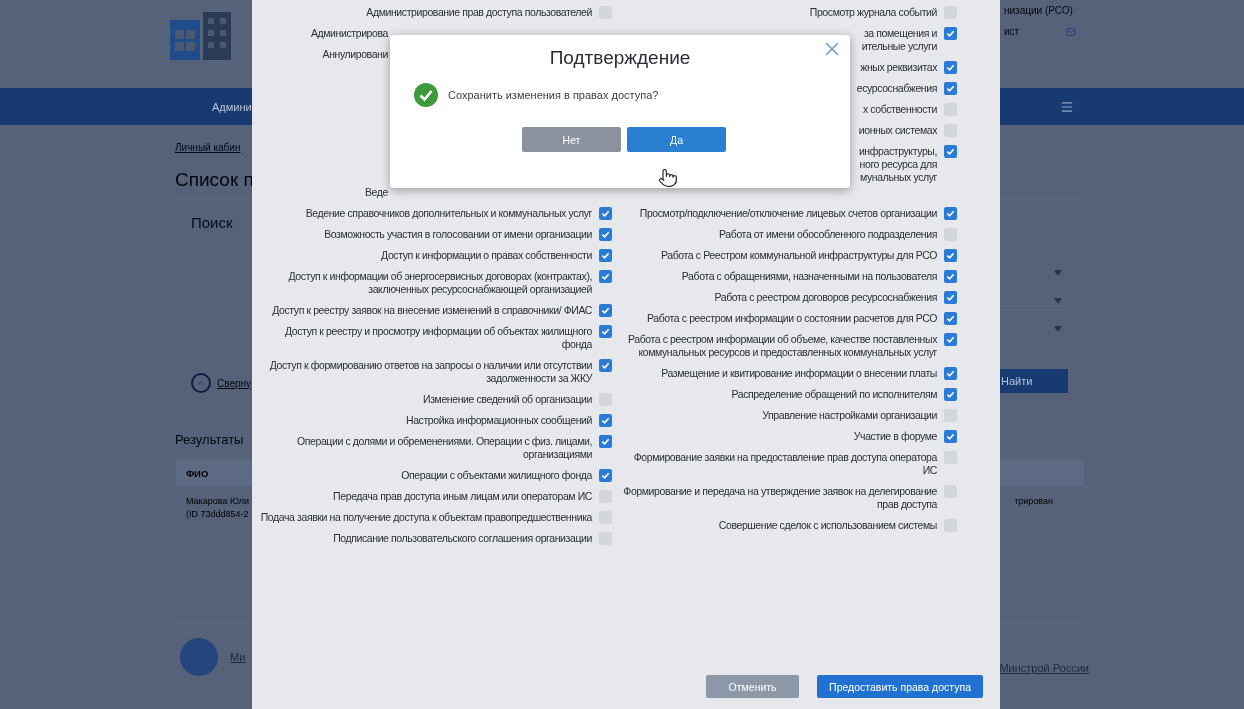  Describe the element at coordinates (212, 222) in the screenshot. I see `search-title: Поиск` at that location.